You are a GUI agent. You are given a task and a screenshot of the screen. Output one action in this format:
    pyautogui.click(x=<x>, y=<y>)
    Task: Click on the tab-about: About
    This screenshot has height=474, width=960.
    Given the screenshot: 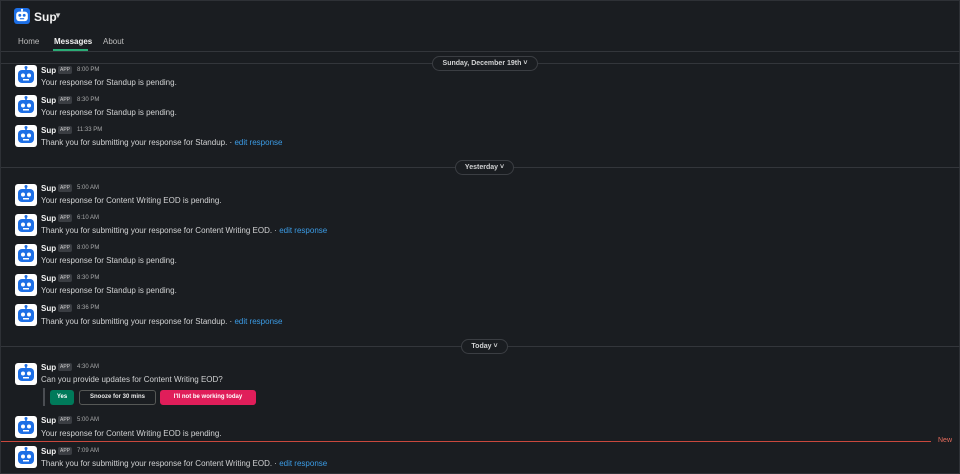 What is the action you would take?
    pyautogui.click(x=113, y=41)
    